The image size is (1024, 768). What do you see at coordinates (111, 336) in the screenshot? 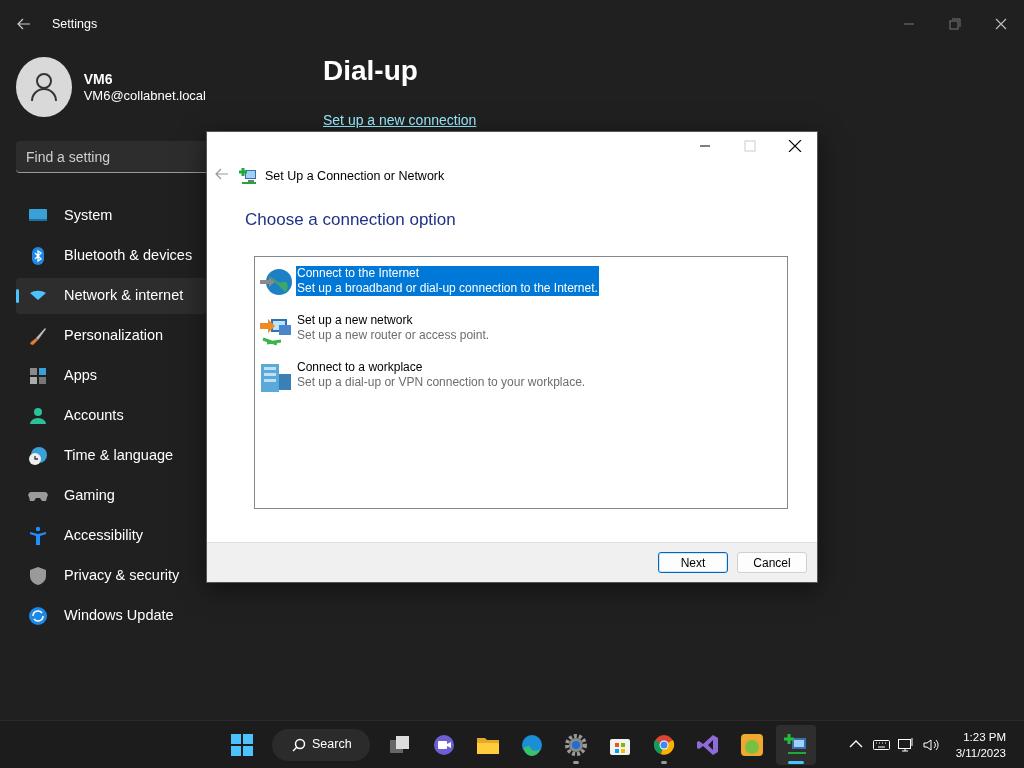
I see `nav-item: Personalization` at bounding box center [111, 336].